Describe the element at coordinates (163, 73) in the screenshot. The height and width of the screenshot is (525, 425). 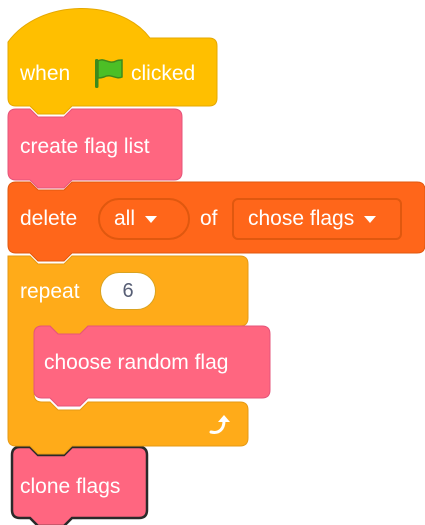
I see `clicked-label: clicked` at that location.